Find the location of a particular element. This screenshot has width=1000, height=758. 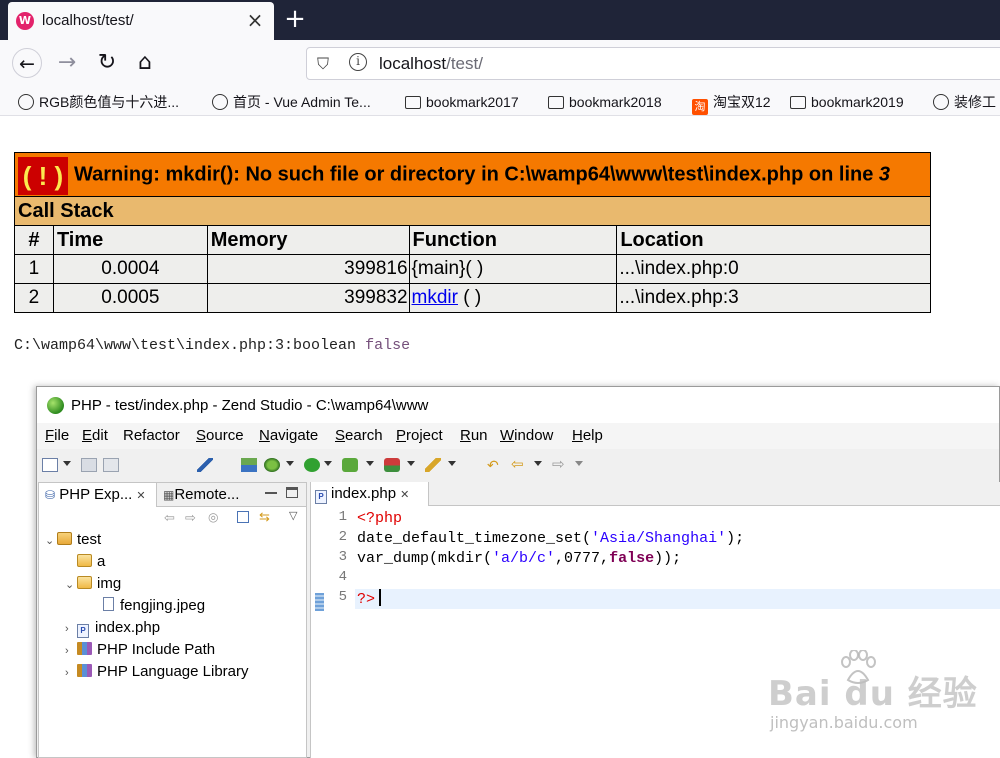

menu-edit: Edit is located at coordinates (95, 435).